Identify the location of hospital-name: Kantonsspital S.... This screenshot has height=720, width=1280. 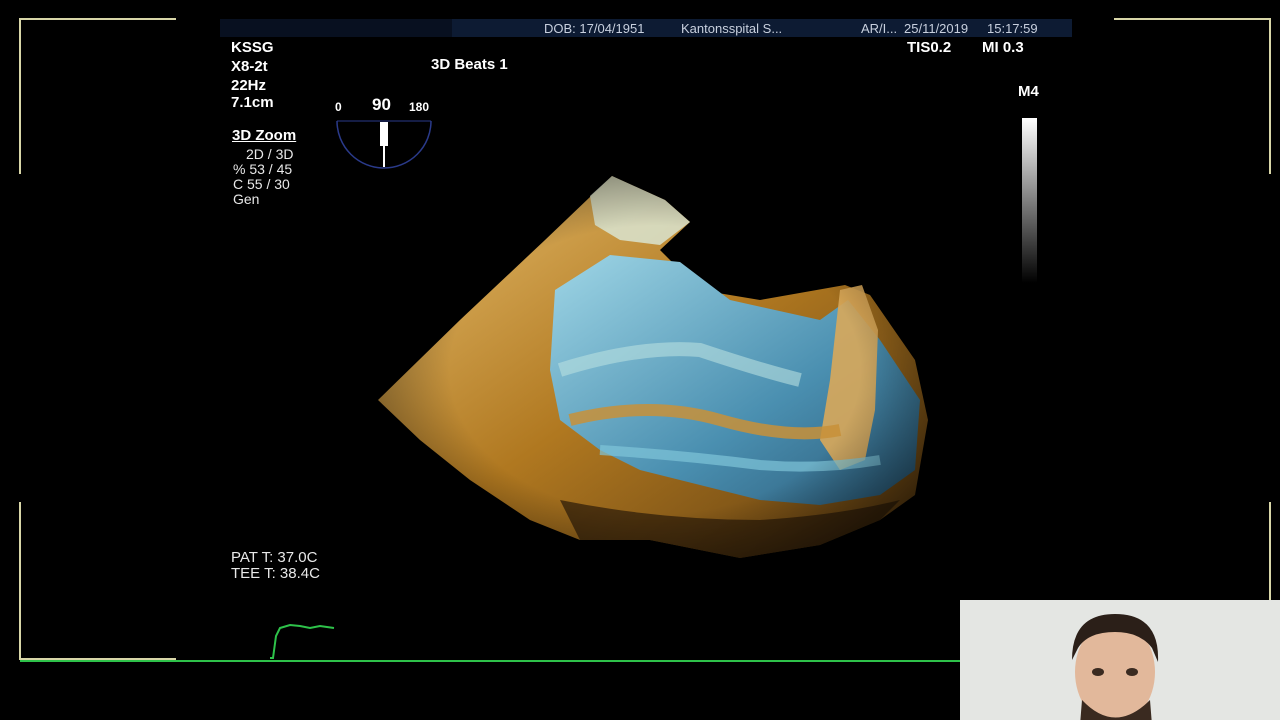
(732, 28).